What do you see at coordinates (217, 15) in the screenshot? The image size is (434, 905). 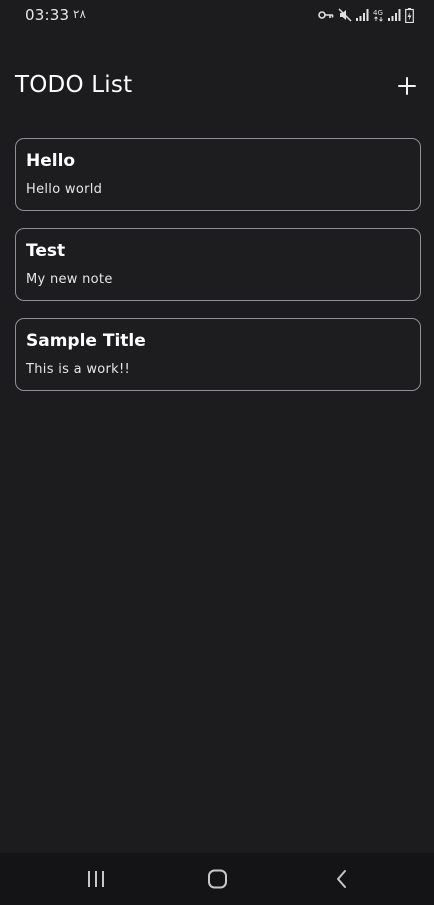 I see `status-bar: 03:33 ۲۸ 4G` at bounding box center [217, 15].